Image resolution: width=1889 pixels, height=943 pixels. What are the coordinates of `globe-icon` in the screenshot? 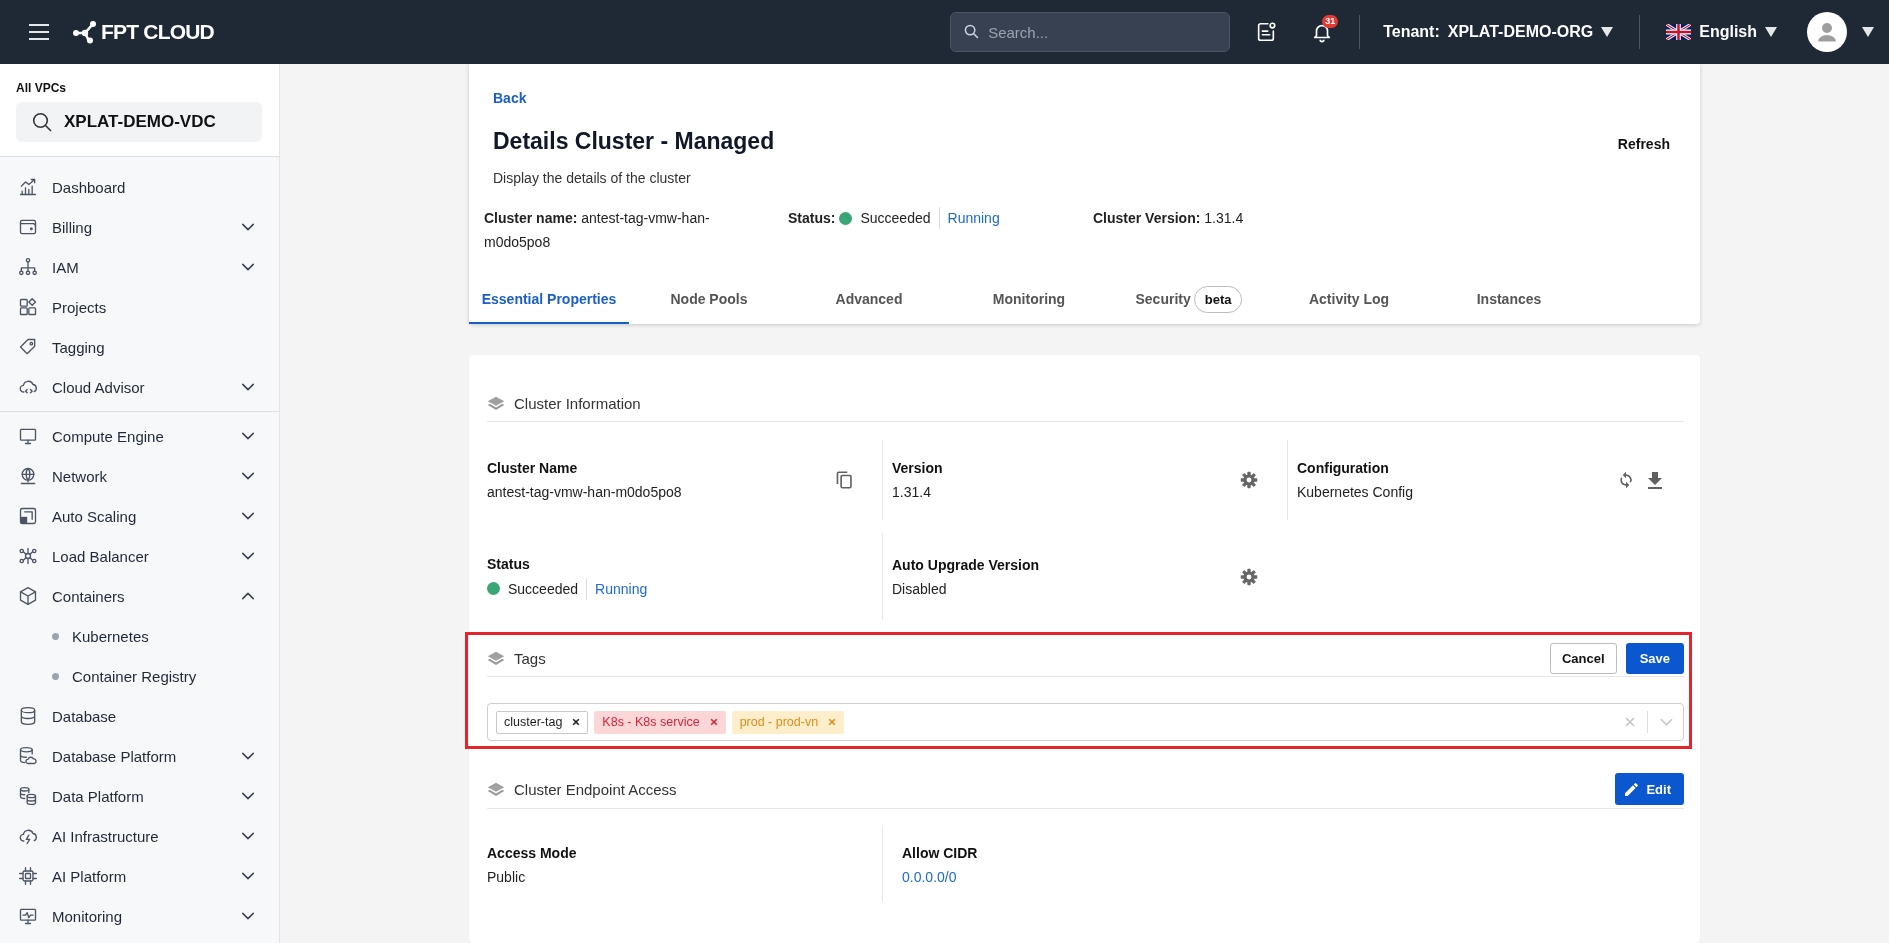 It's located at (28, 476).